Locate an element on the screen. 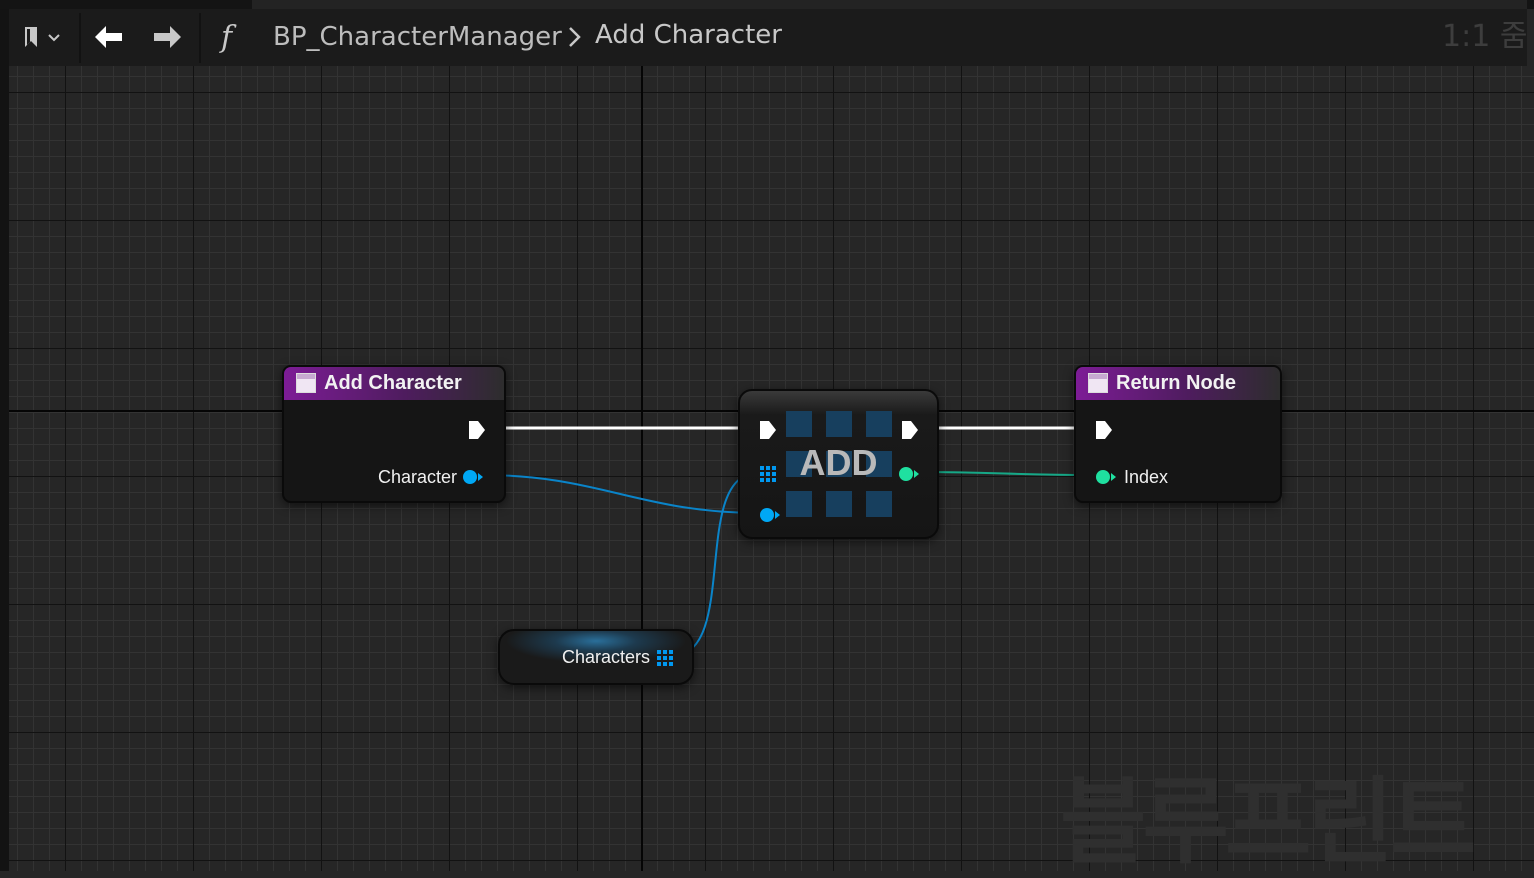  pin-label-index: Index is located at coordinates (1146, 477).